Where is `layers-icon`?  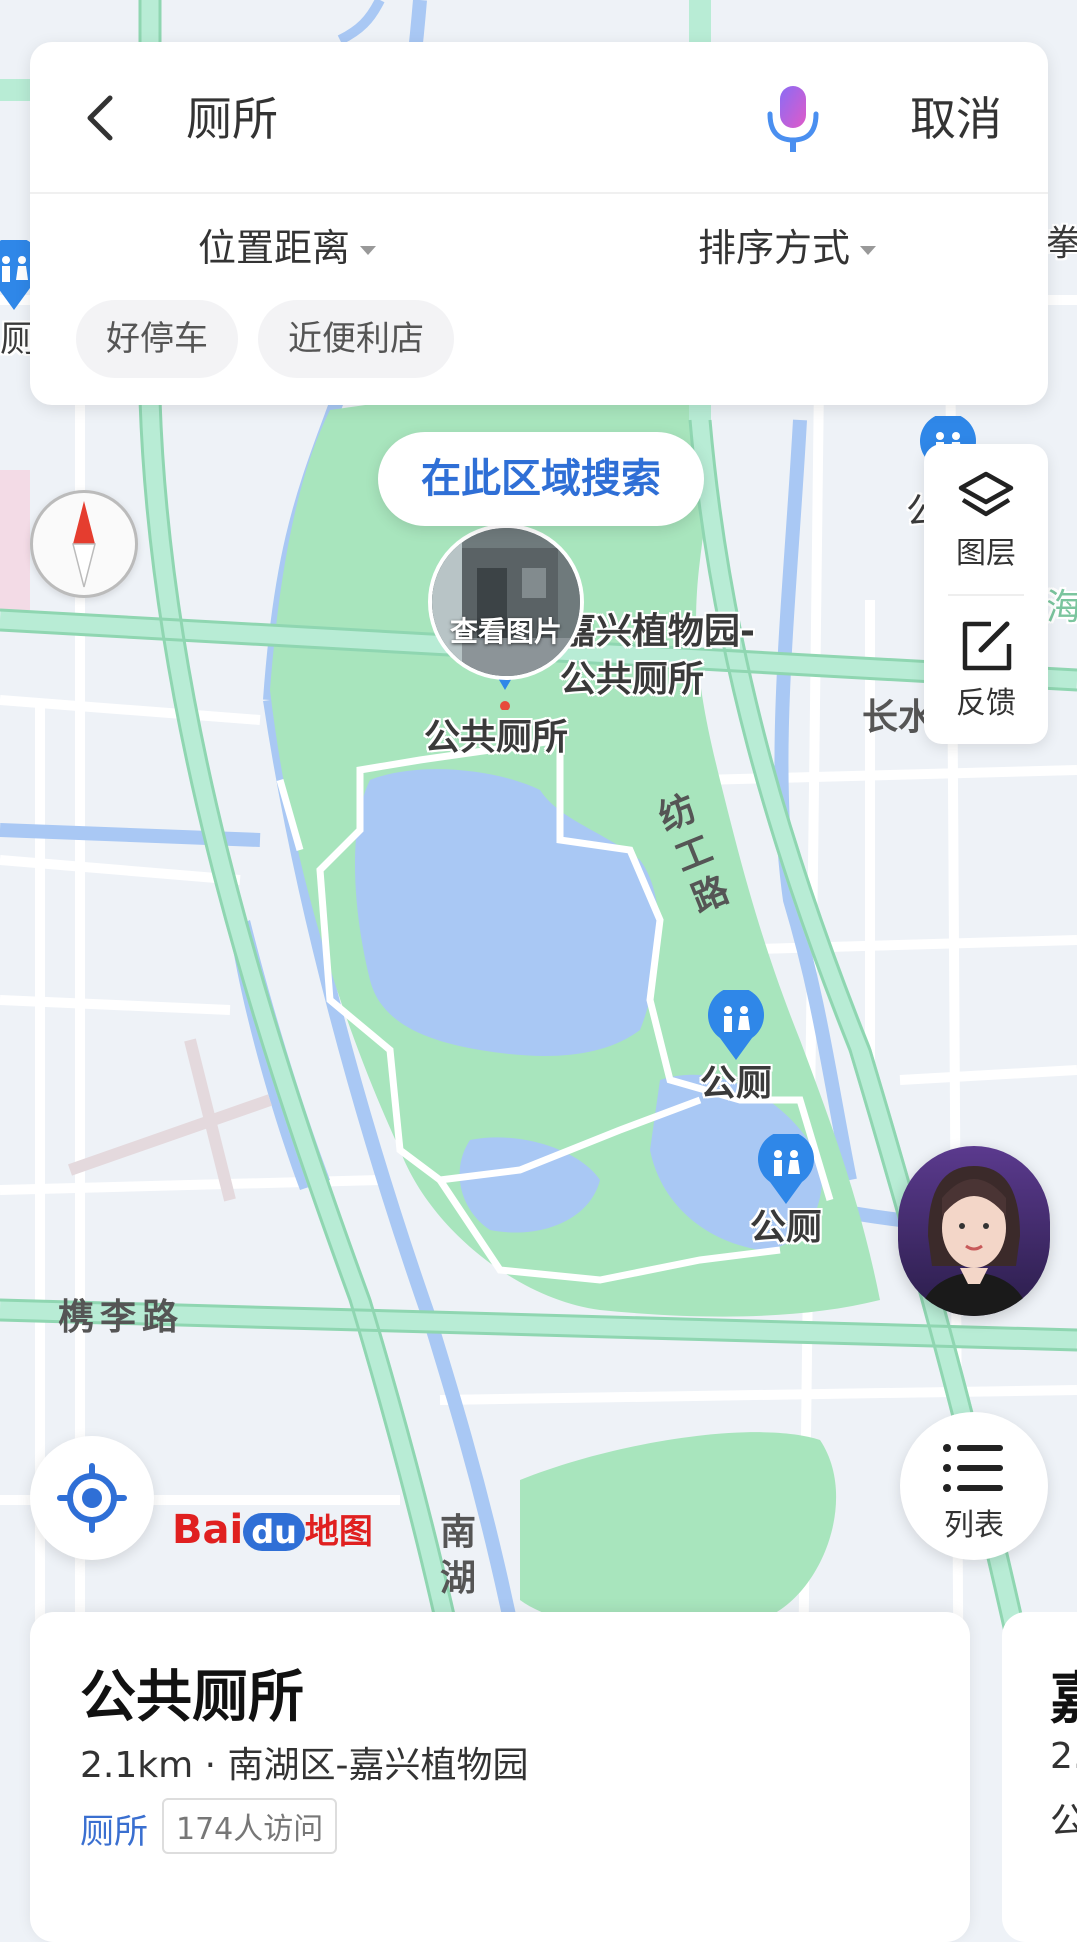 layers-icon is located at coordinates (986, 494).